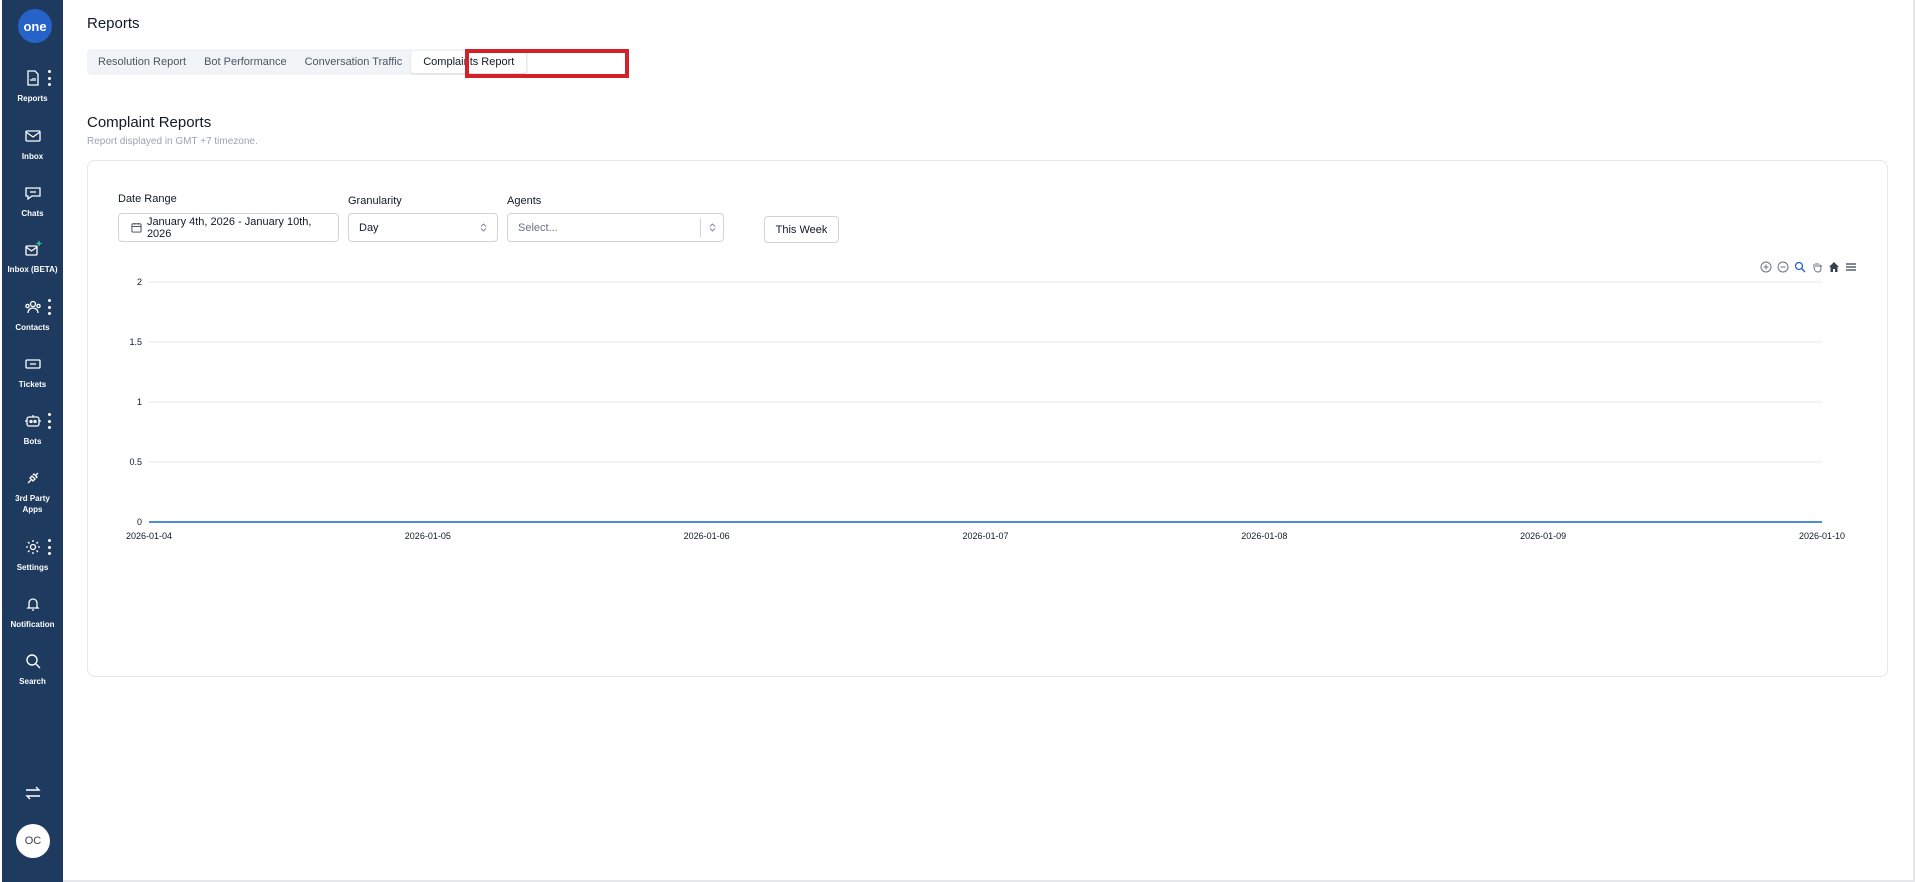 This screenshot has width=1915, height=882. Describe the element at coordinates (32, 194) in the screenshot. I see `chat-icon` at that location.